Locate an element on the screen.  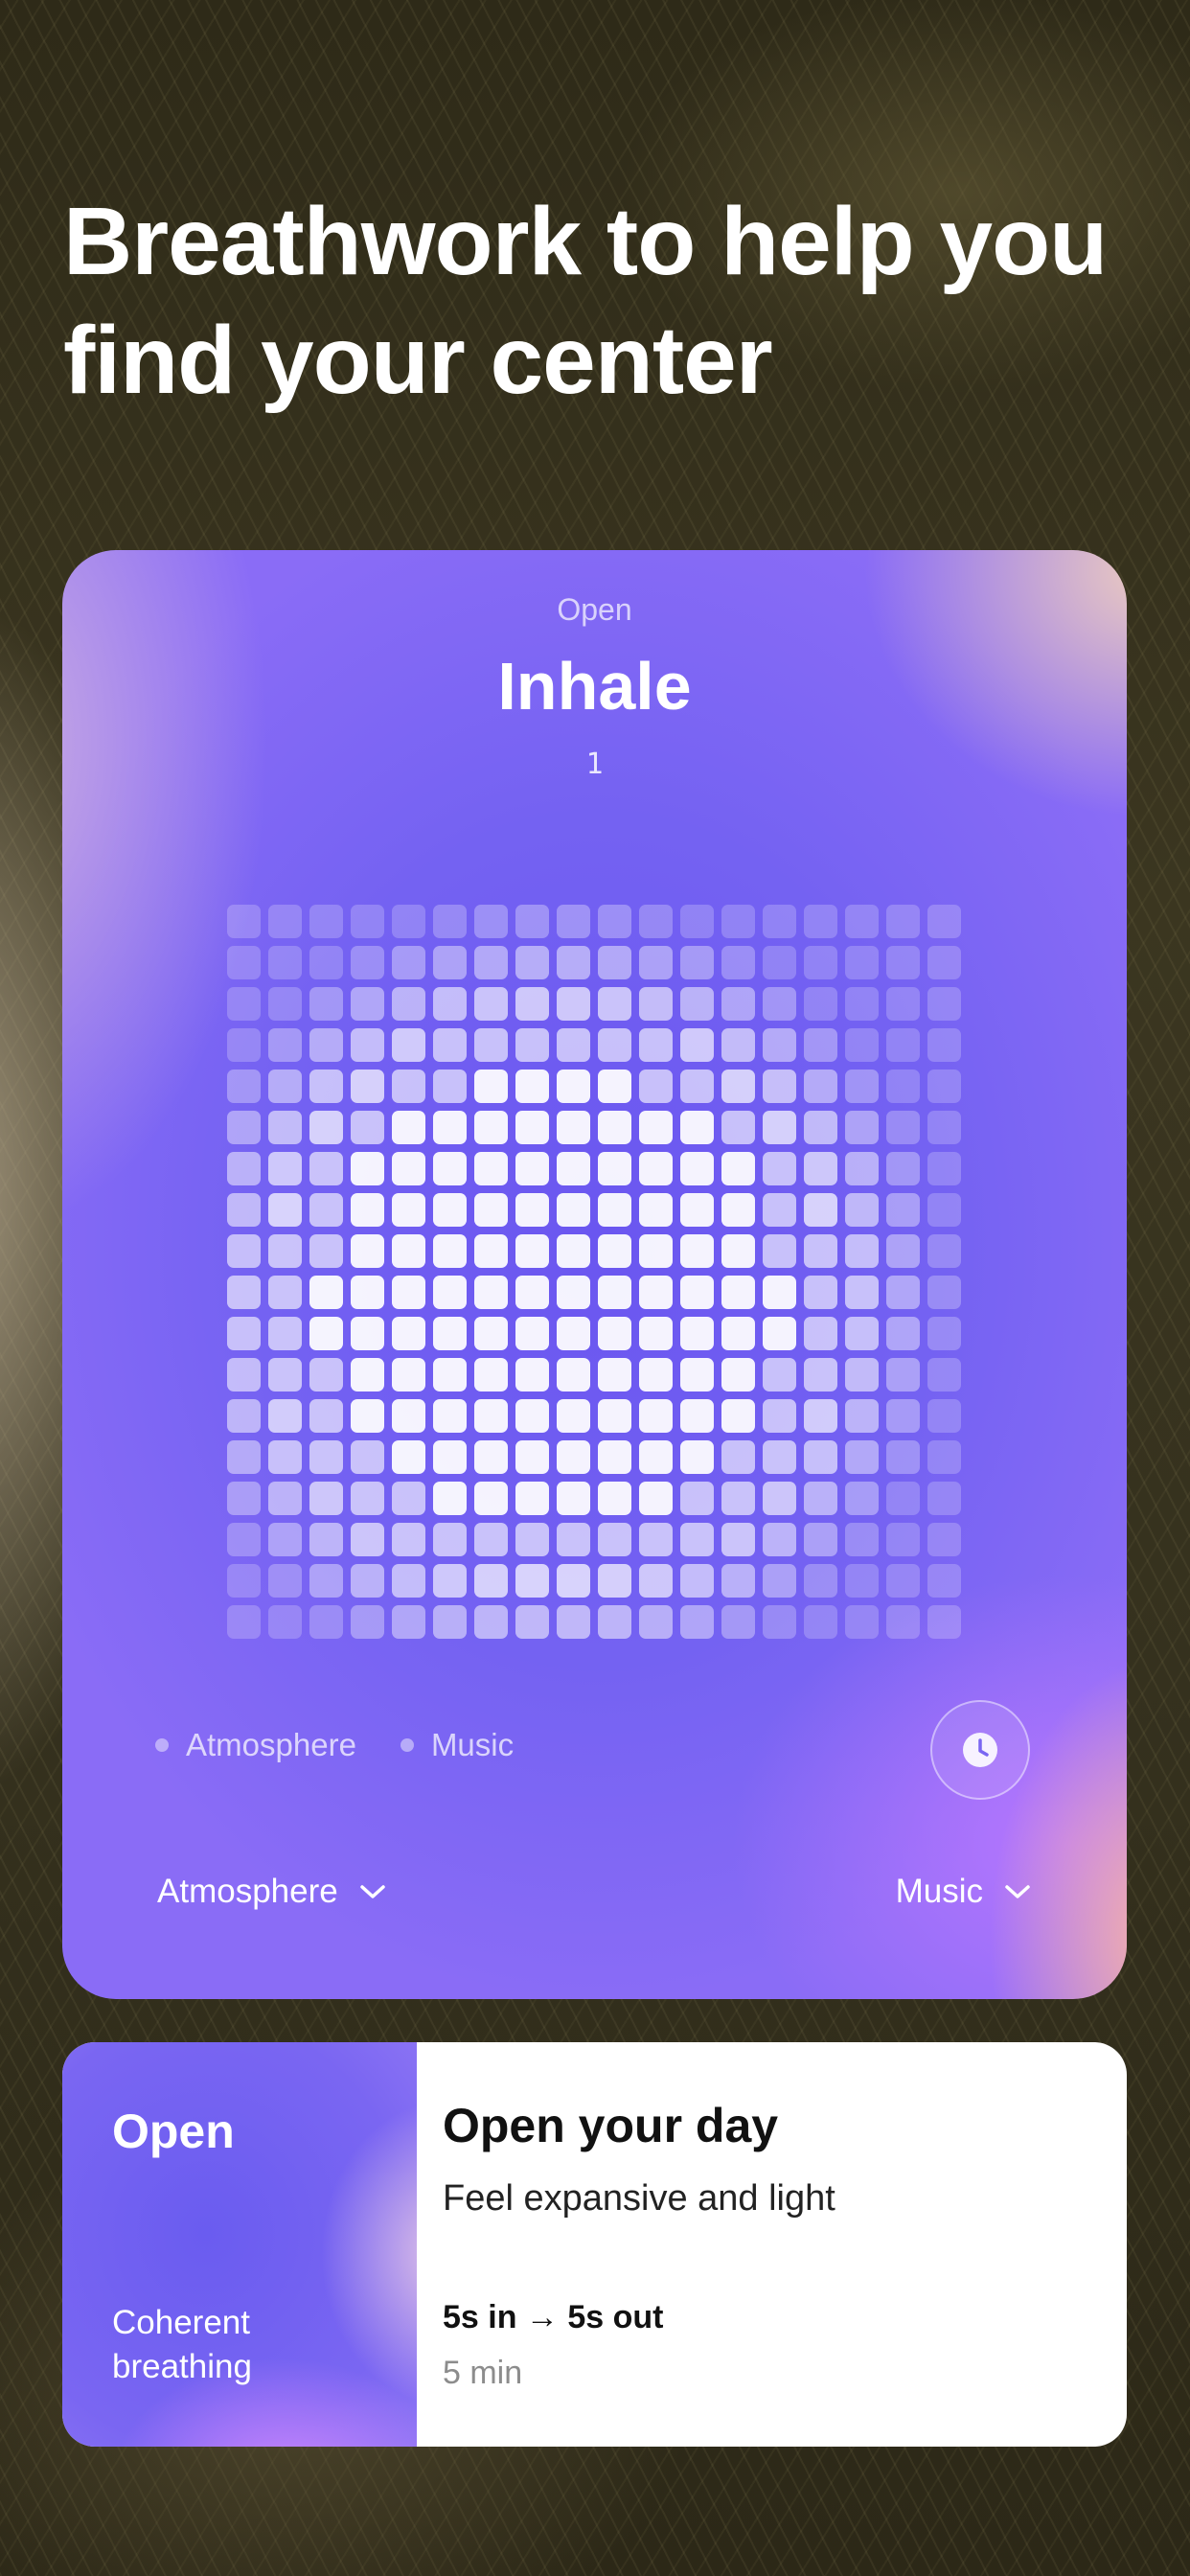
legend-music: Music is located at coordinates (457, 1745).